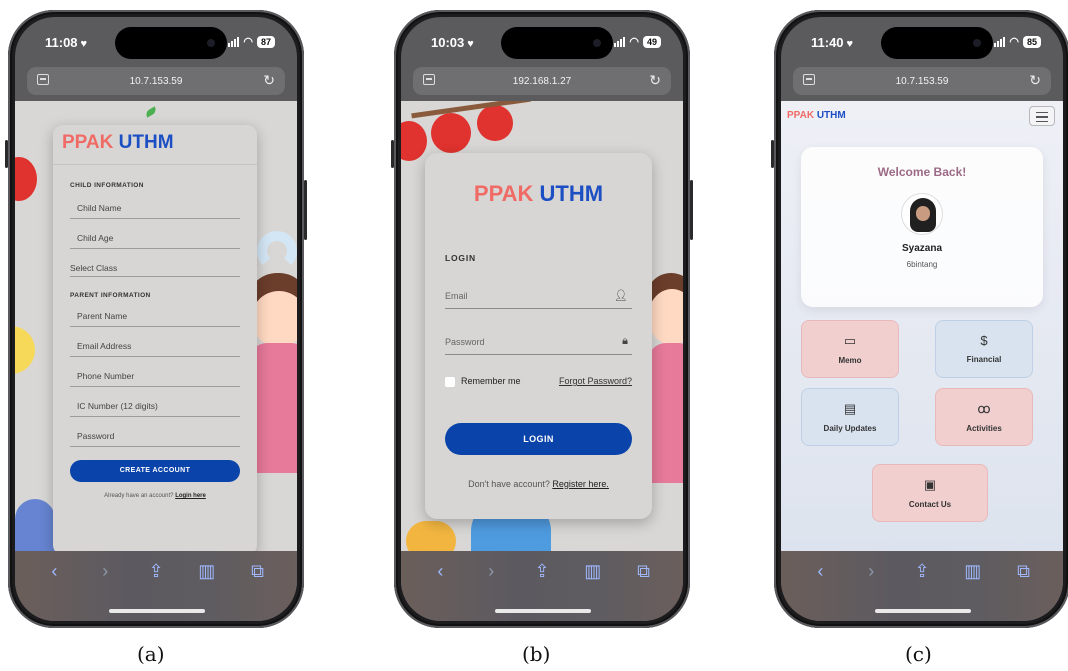 Image resolution: width=1068 pixels, height=671 pixels. I want to click on status-bar: 11:08 ♥ ◠ 87, so click(156, 42).